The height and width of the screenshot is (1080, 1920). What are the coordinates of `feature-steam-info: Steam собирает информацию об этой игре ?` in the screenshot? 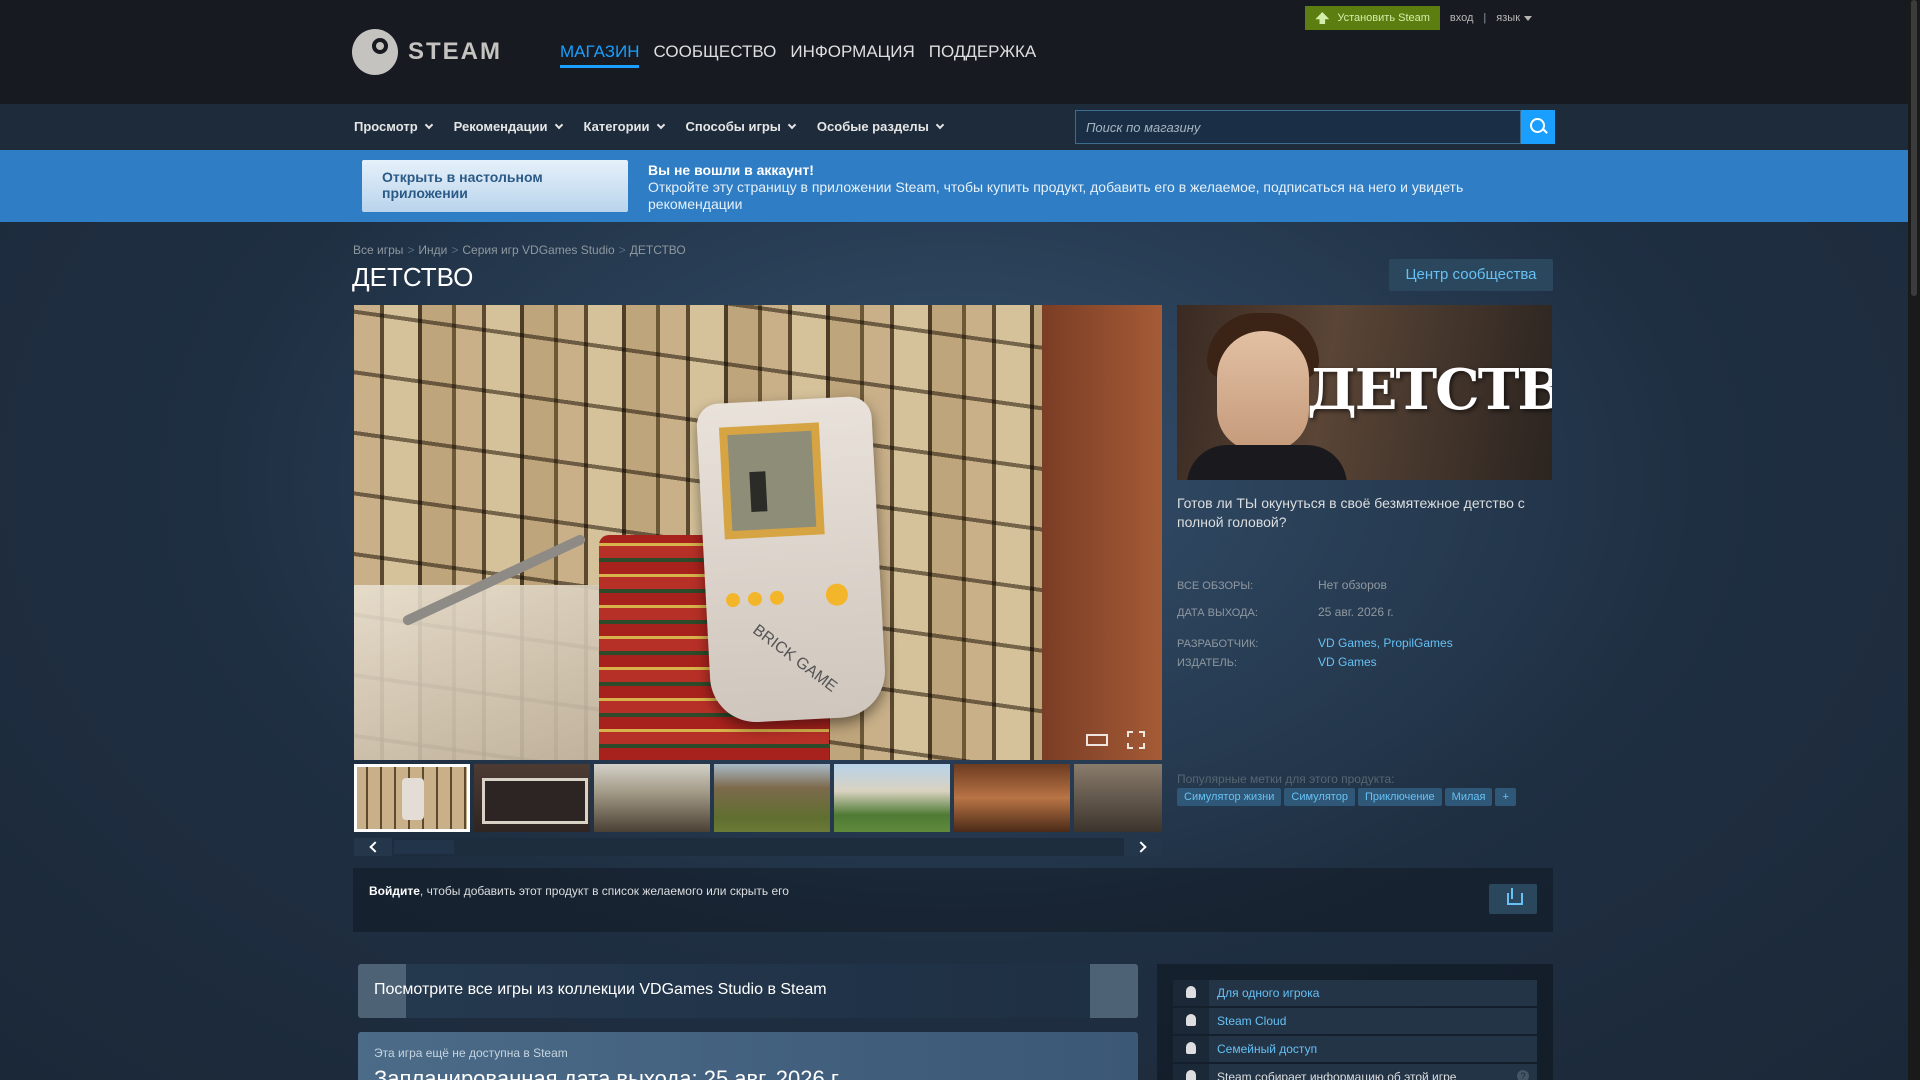 It's located at (1355, 1072).